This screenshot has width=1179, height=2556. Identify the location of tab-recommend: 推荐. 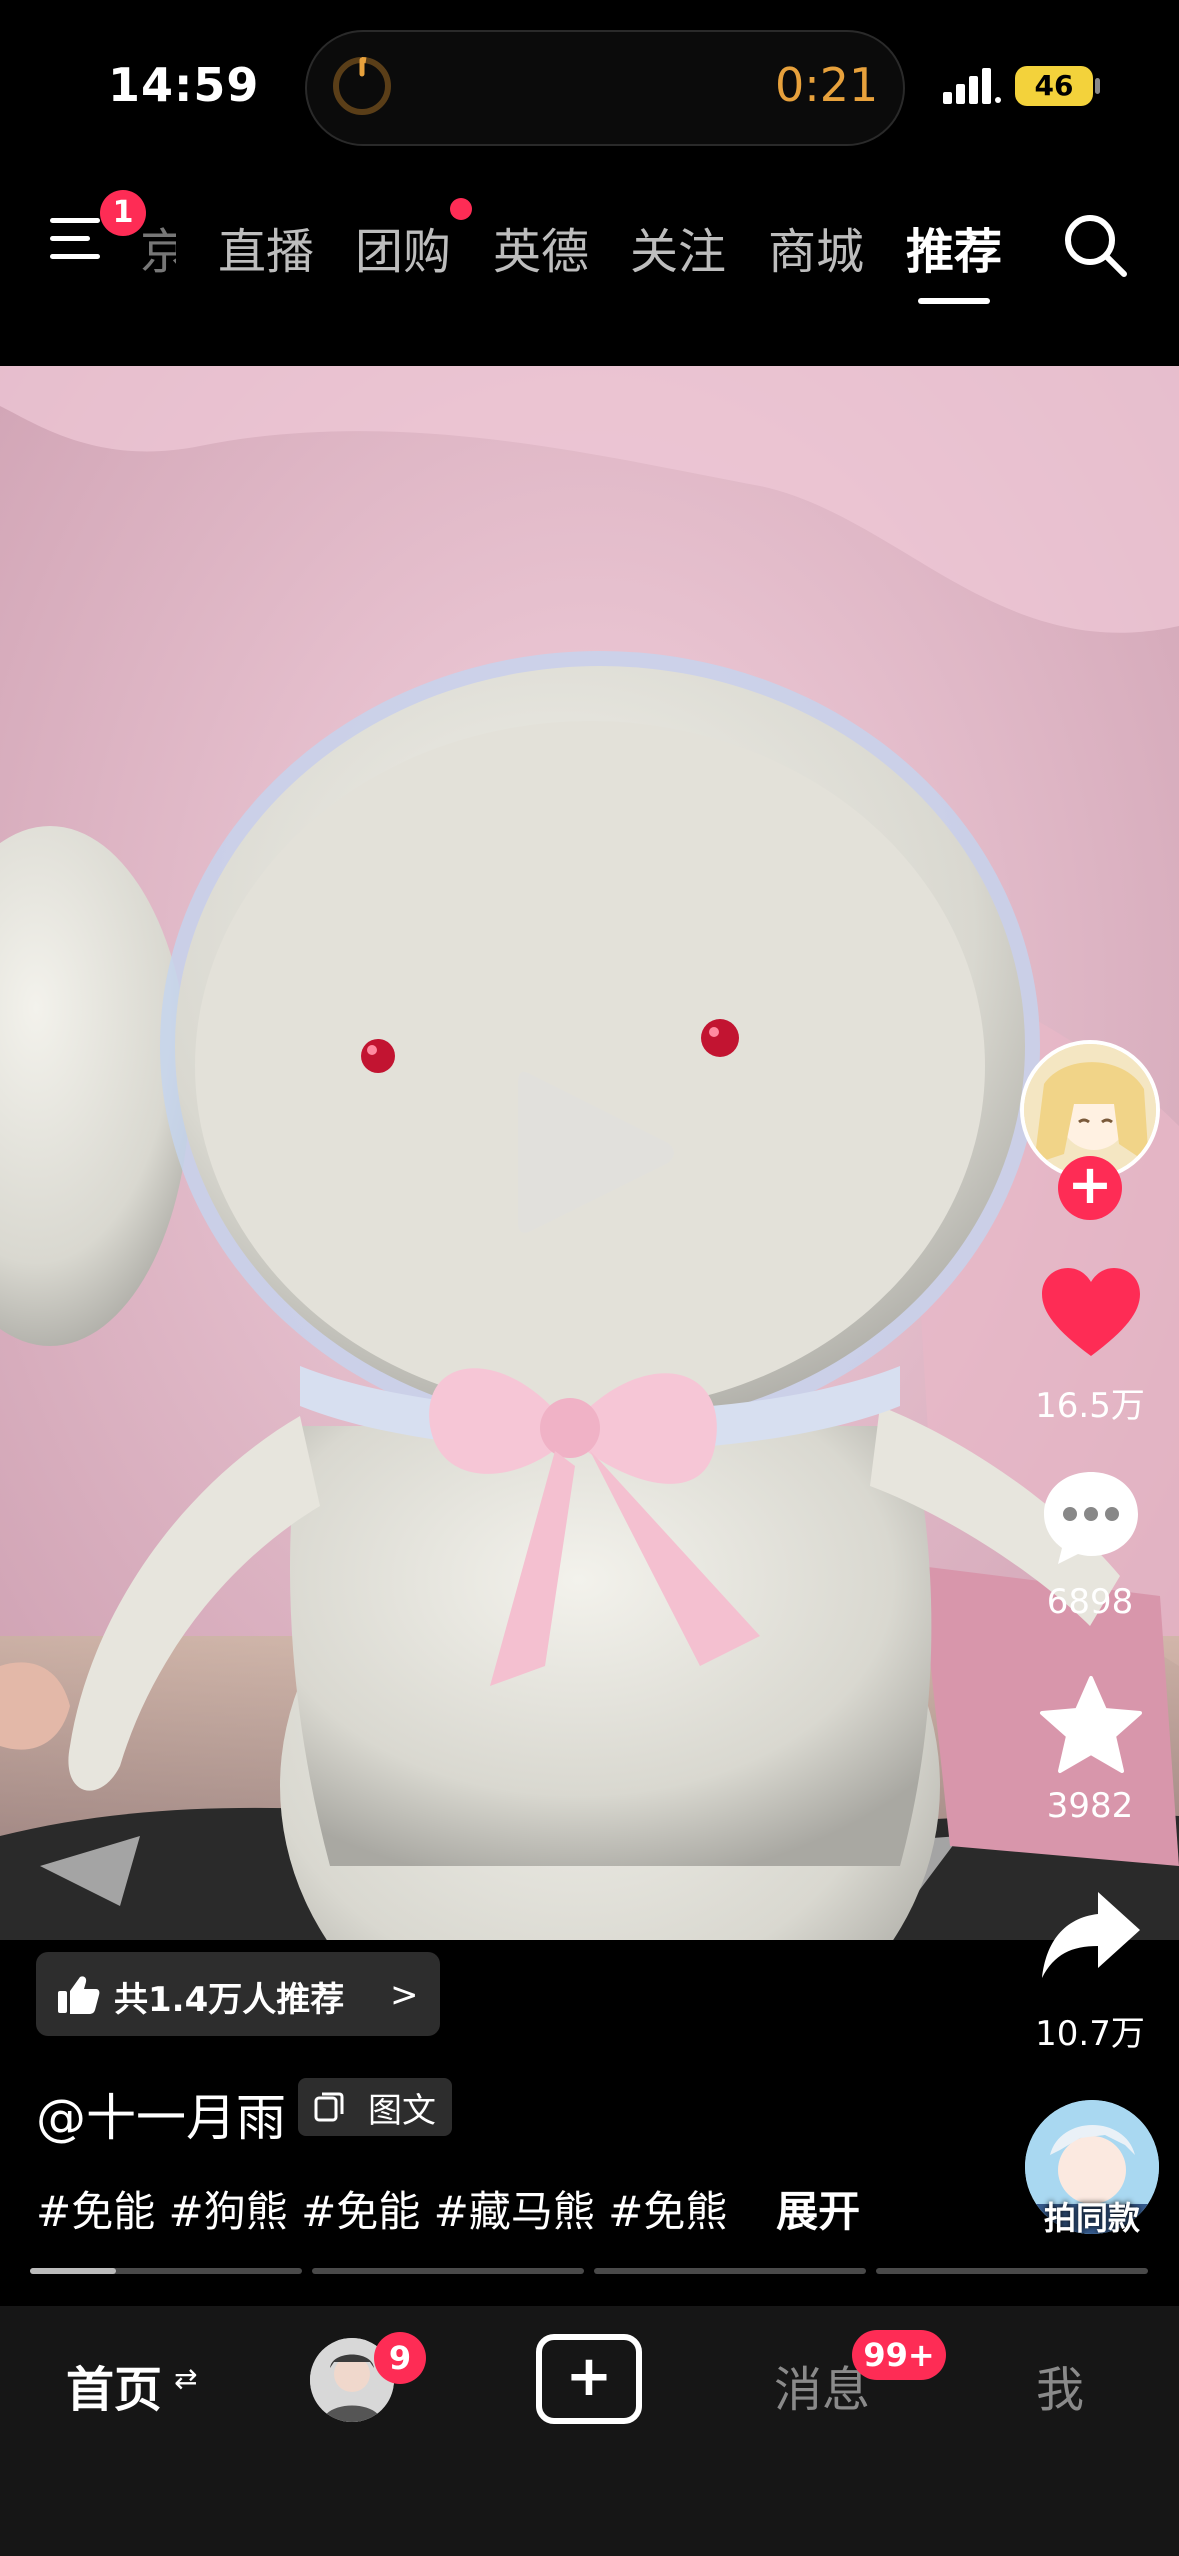
(954, 247).